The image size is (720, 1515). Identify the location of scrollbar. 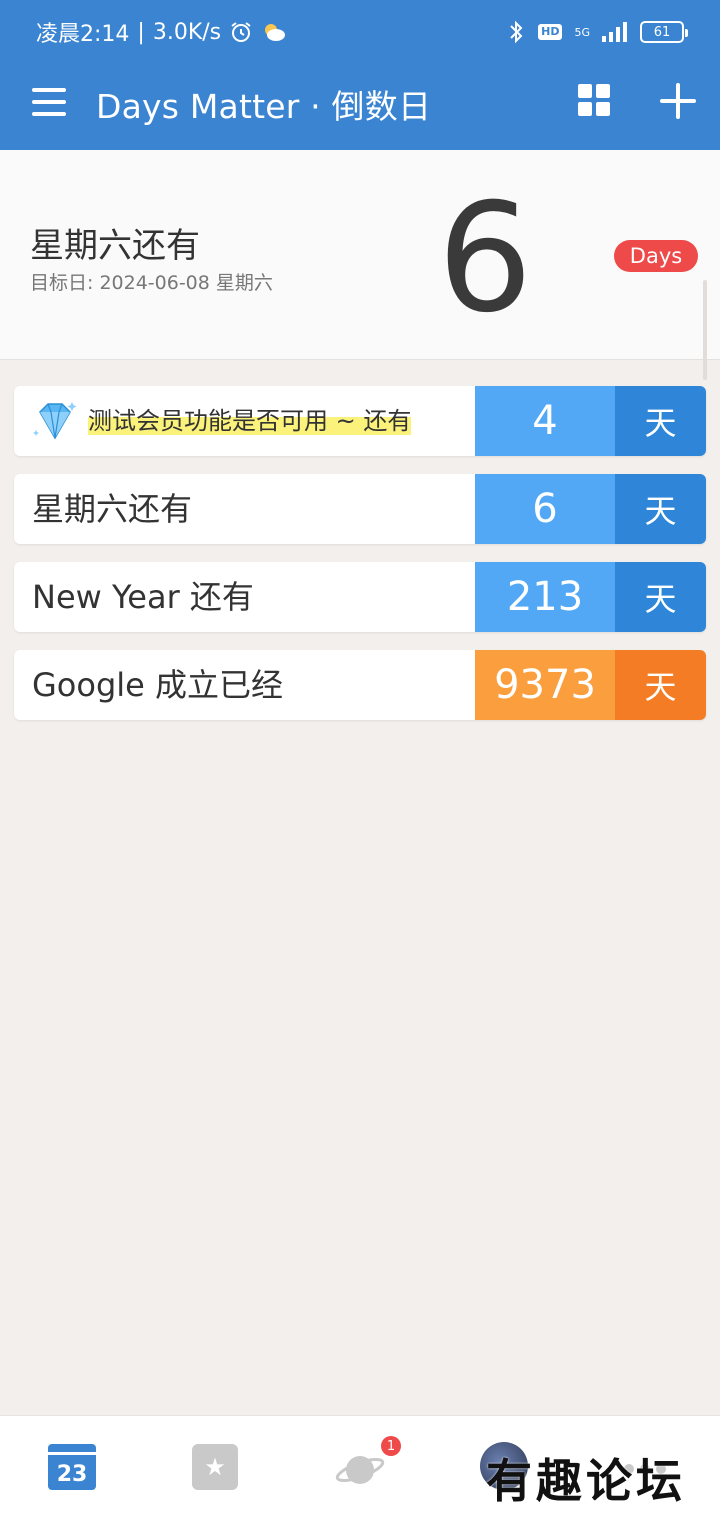
(705, 330).